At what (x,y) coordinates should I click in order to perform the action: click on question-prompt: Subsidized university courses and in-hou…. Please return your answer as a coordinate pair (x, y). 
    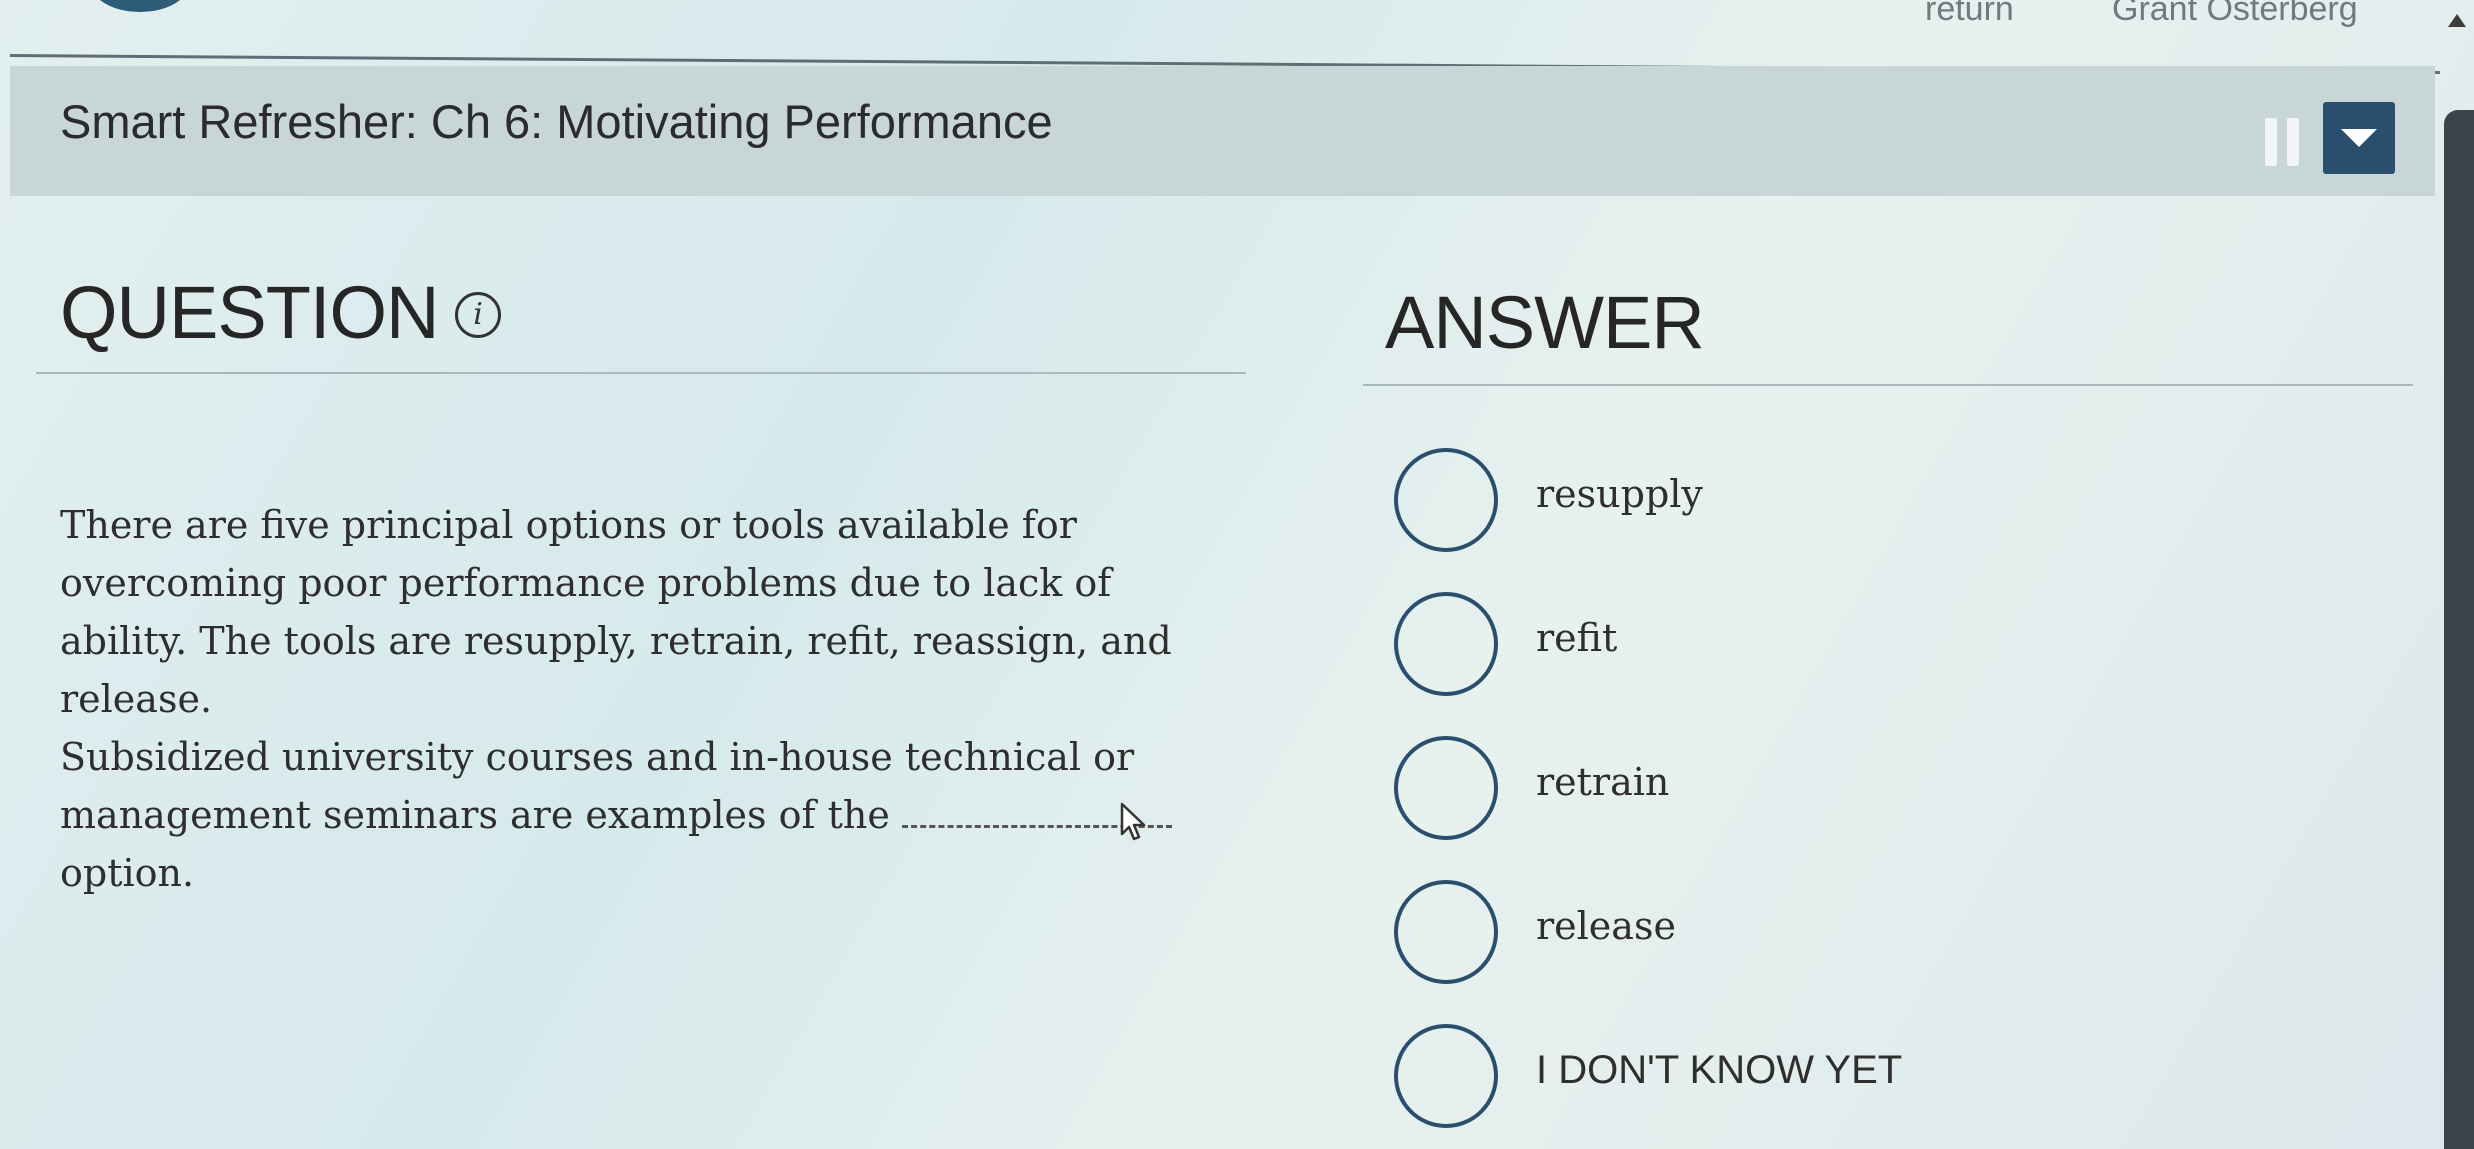
    Looking at the image, I should click on (645, 815).